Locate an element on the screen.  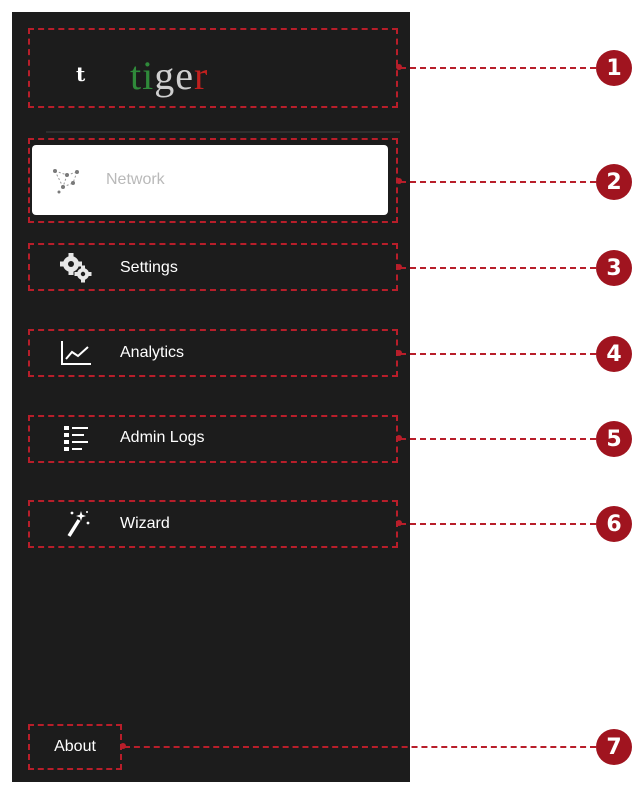
callout-box-settings is located at coordinates (213, 267).